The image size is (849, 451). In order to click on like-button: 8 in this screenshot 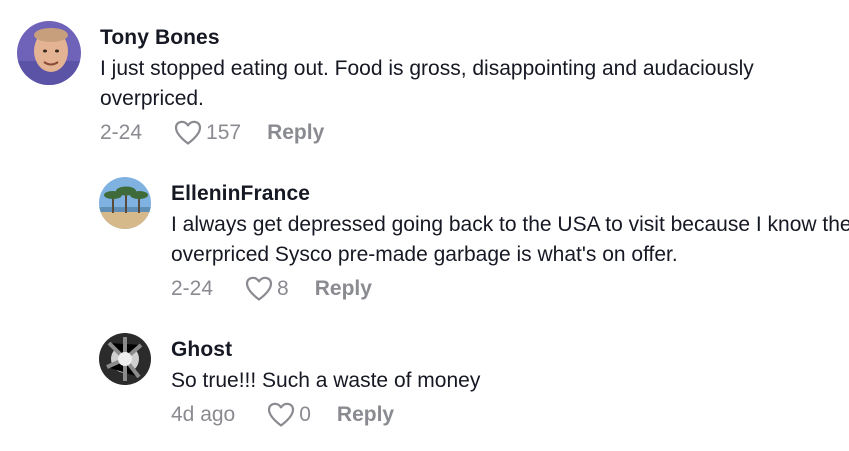, I will do `click(267, 289)`.